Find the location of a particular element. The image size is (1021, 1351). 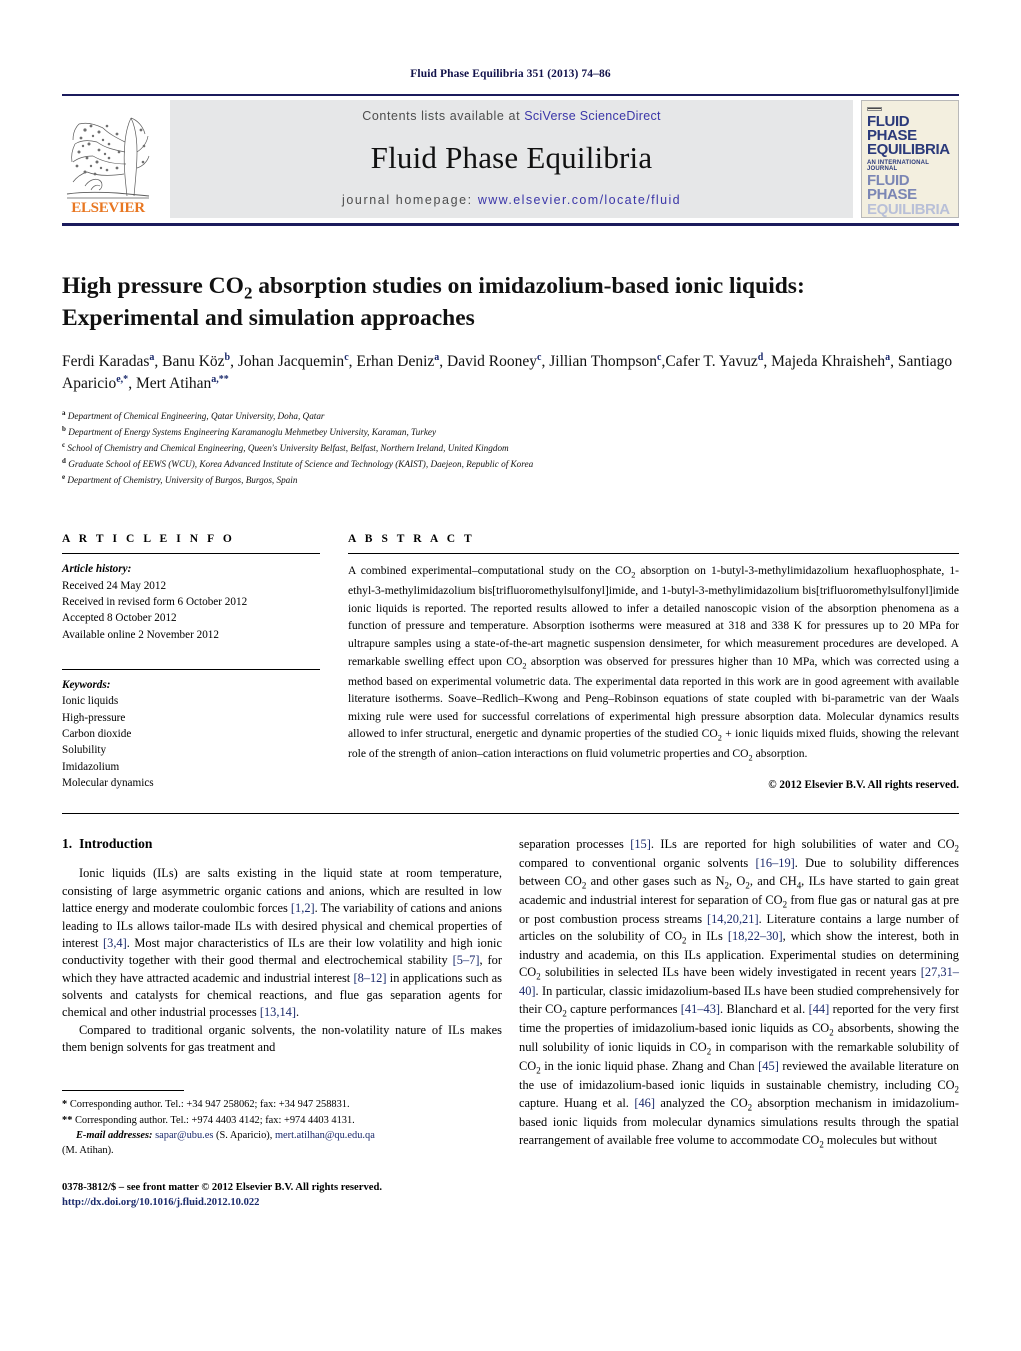

elsevier-wordmark: ELSEVIER is located at coordinates (108, 208).